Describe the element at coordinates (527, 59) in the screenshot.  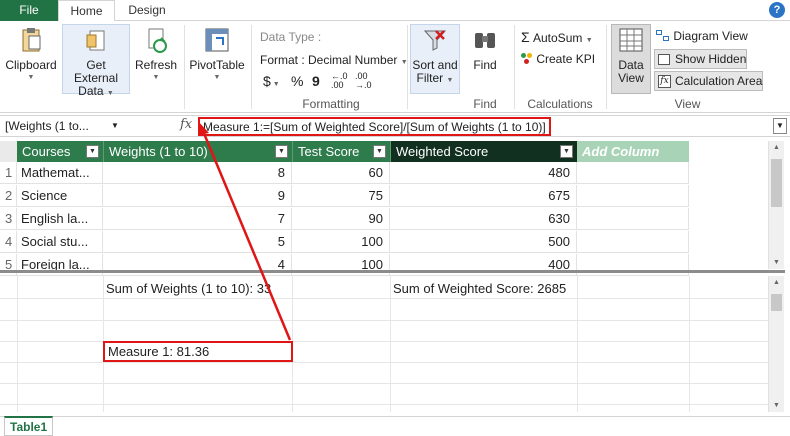
I see `kpi-icon` at that location.